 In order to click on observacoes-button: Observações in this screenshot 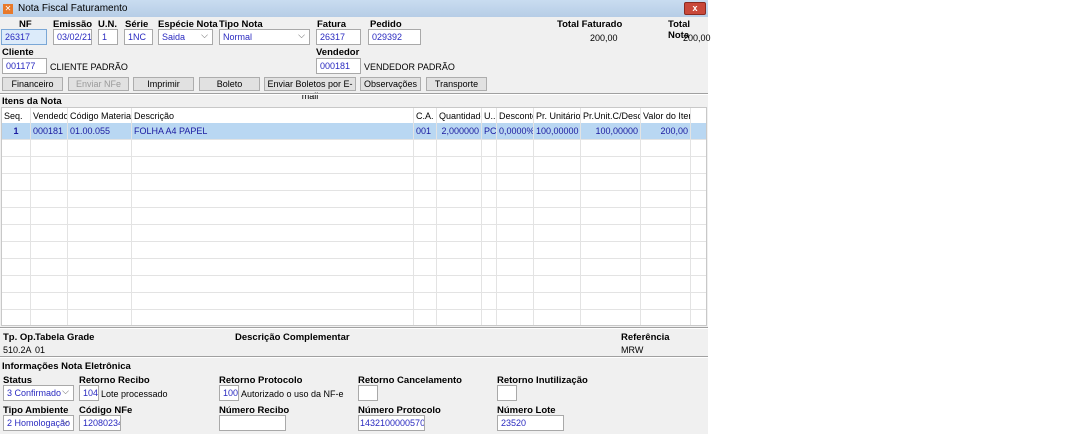, I will do `click(390, 84)`.